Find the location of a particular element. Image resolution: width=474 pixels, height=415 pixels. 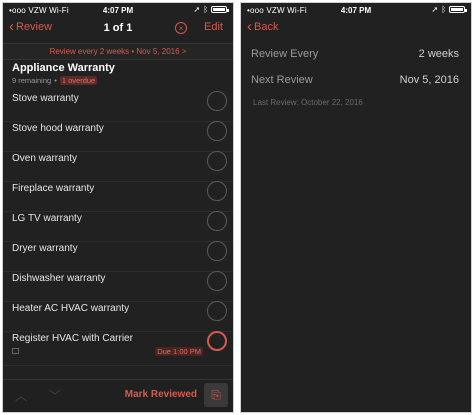

nav-bar: ‹ Review 1 of 1 × Edit is located at coordinates (118, 30).